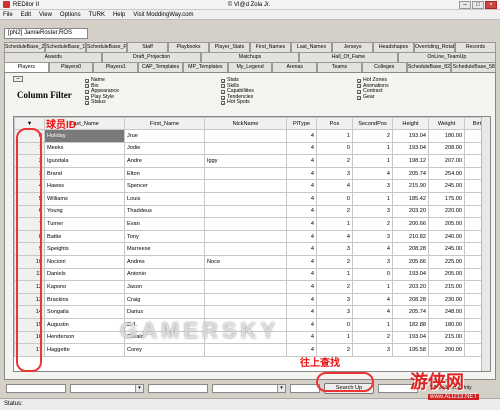  Describe the element at coordinates (53, 57) in the screenshot. I see `tab-awards: Awards` at that location.